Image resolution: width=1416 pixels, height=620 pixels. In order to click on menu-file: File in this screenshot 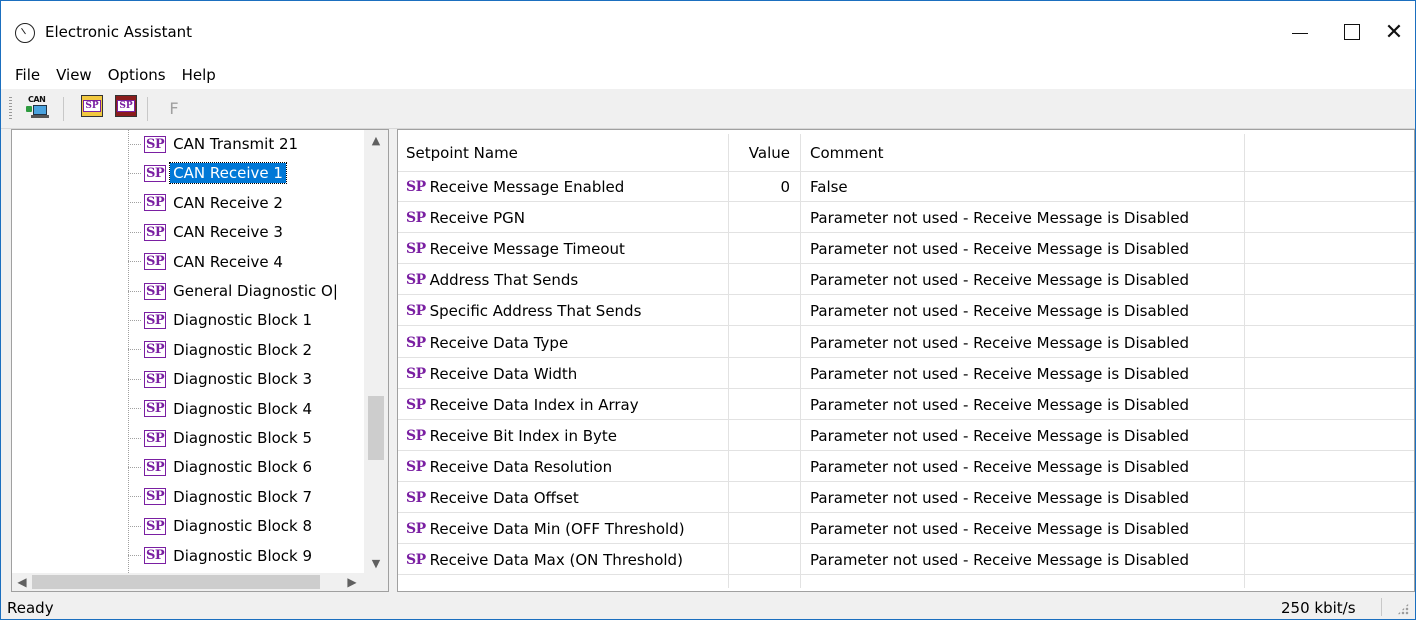, I will do `click(27, 75)`.